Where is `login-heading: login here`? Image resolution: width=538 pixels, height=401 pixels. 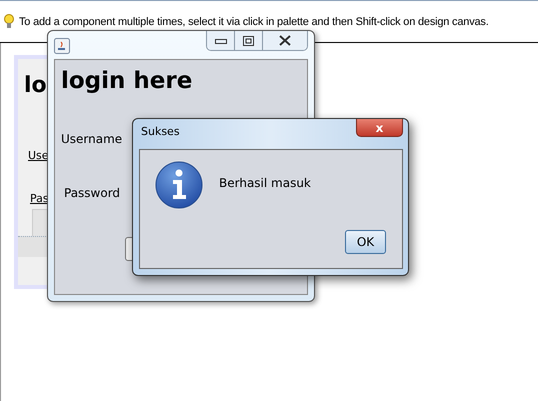 login-heading: login here is located at coordinates (126, 81).